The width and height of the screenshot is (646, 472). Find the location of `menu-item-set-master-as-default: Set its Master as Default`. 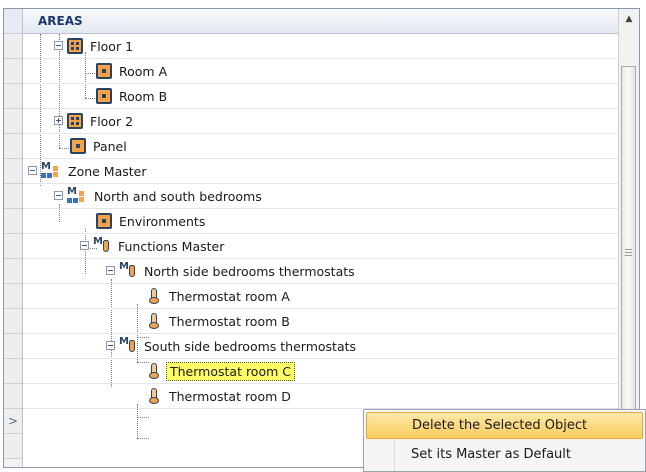

menu-item-set-master-as-default: Set its Master as Default is located at coordinates (504, 455).